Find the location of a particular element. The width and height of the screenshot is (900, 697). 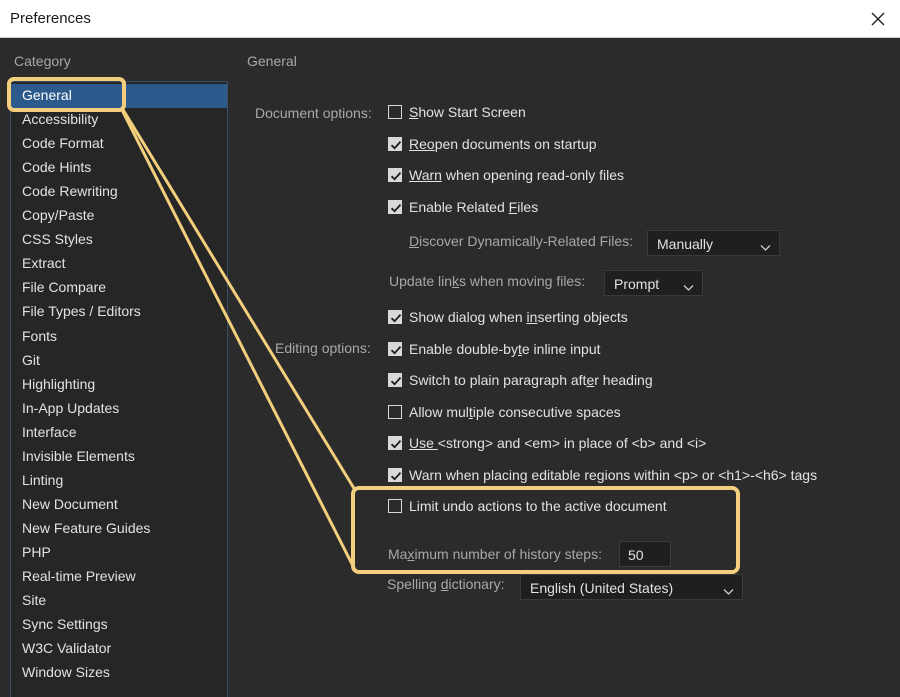

update-links-dropdown: Prompt is located at coordinates (653, 283).